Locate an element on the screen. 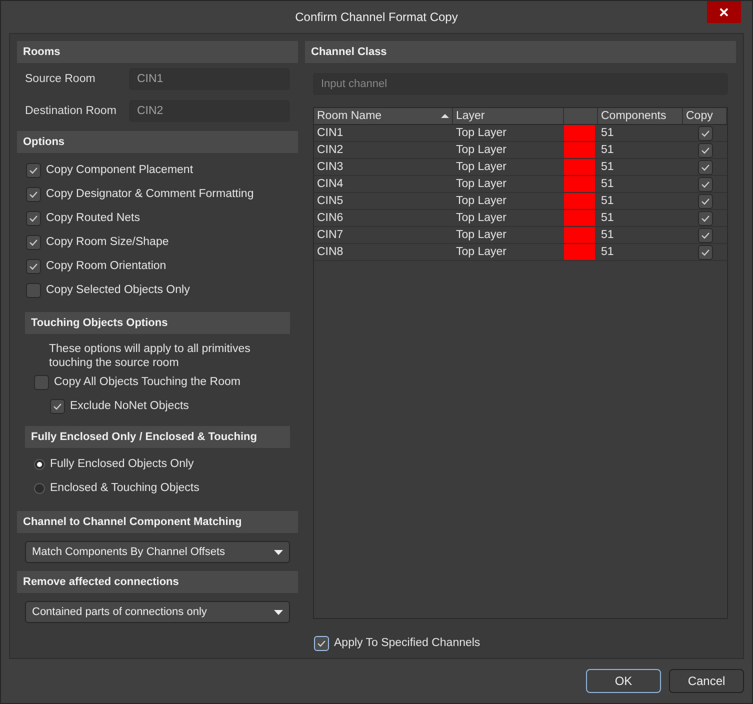  column-header: Components is located at coordinates (640, 116).